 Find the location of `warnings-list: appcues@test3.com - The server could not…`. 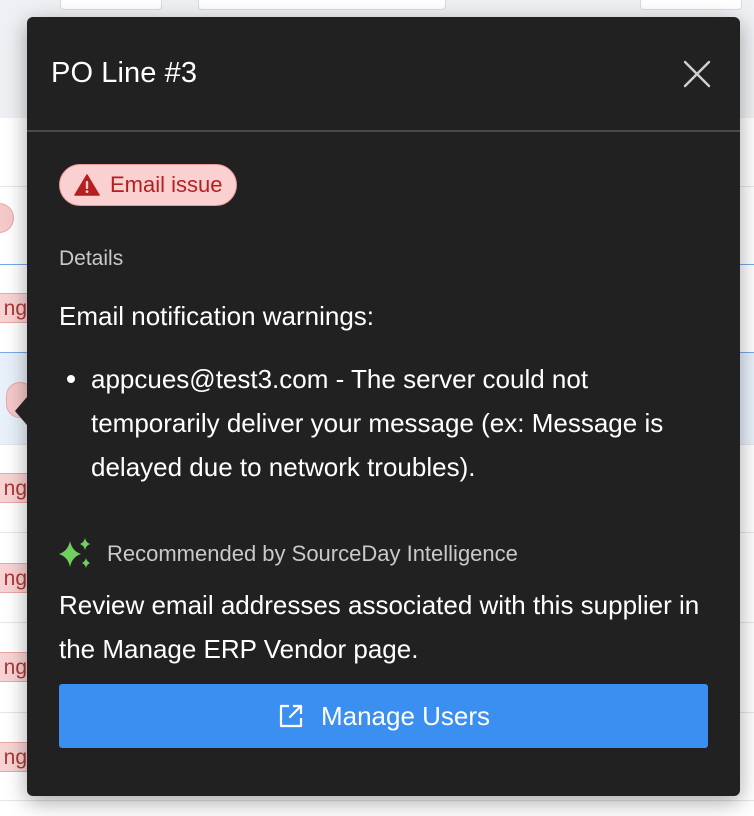

warnings-list: appcues@test3.com - The server could not… is located at coordinates (384, 423).